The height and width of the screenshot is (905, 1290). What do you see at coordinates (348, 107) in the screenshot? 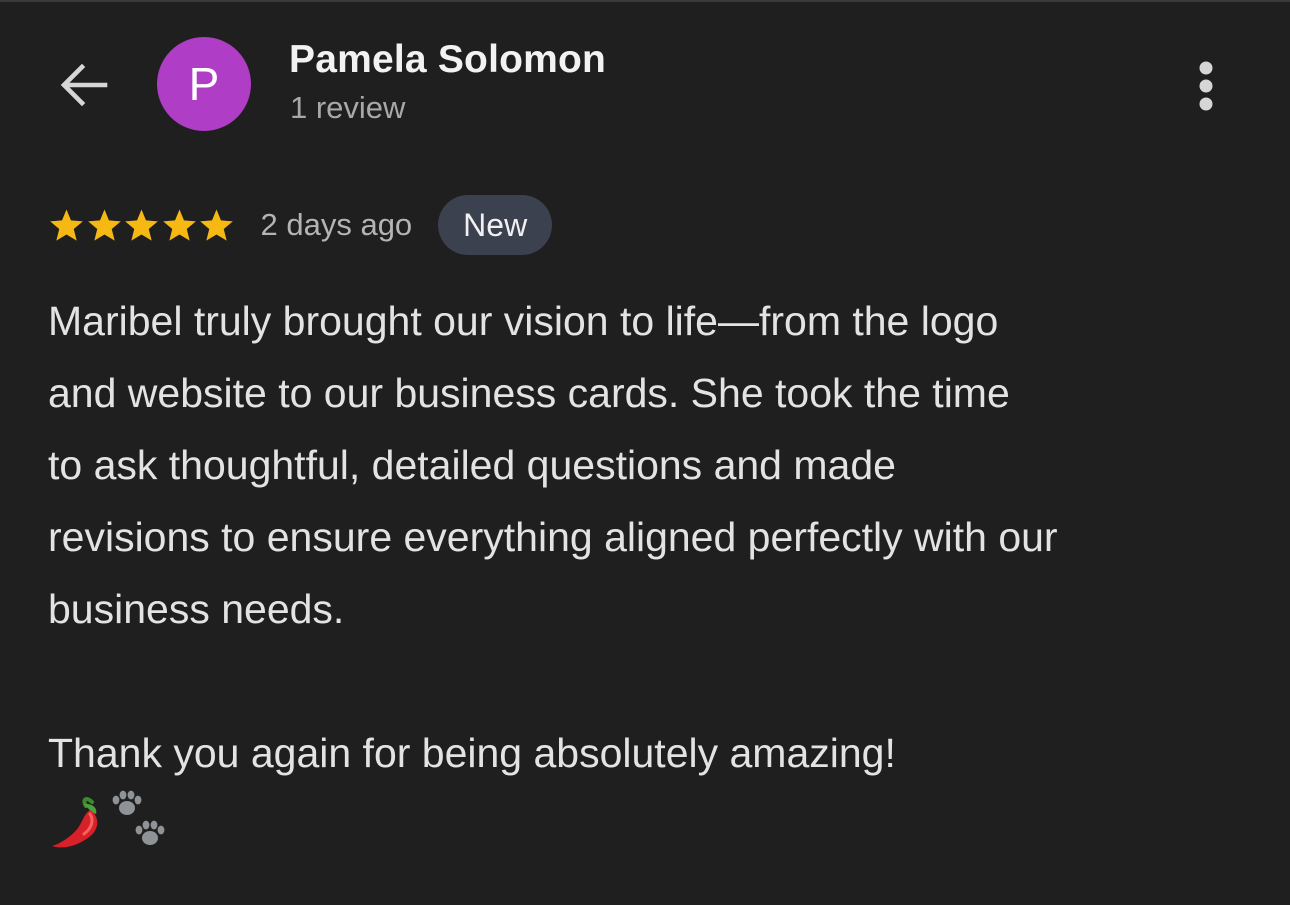
I see `review-count: 1 review` at bounding box center [348, 107].